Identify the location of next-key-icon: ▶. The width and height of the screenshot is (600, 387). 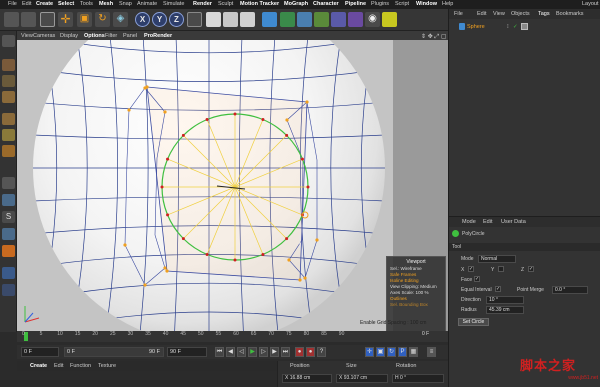
(274, 352).